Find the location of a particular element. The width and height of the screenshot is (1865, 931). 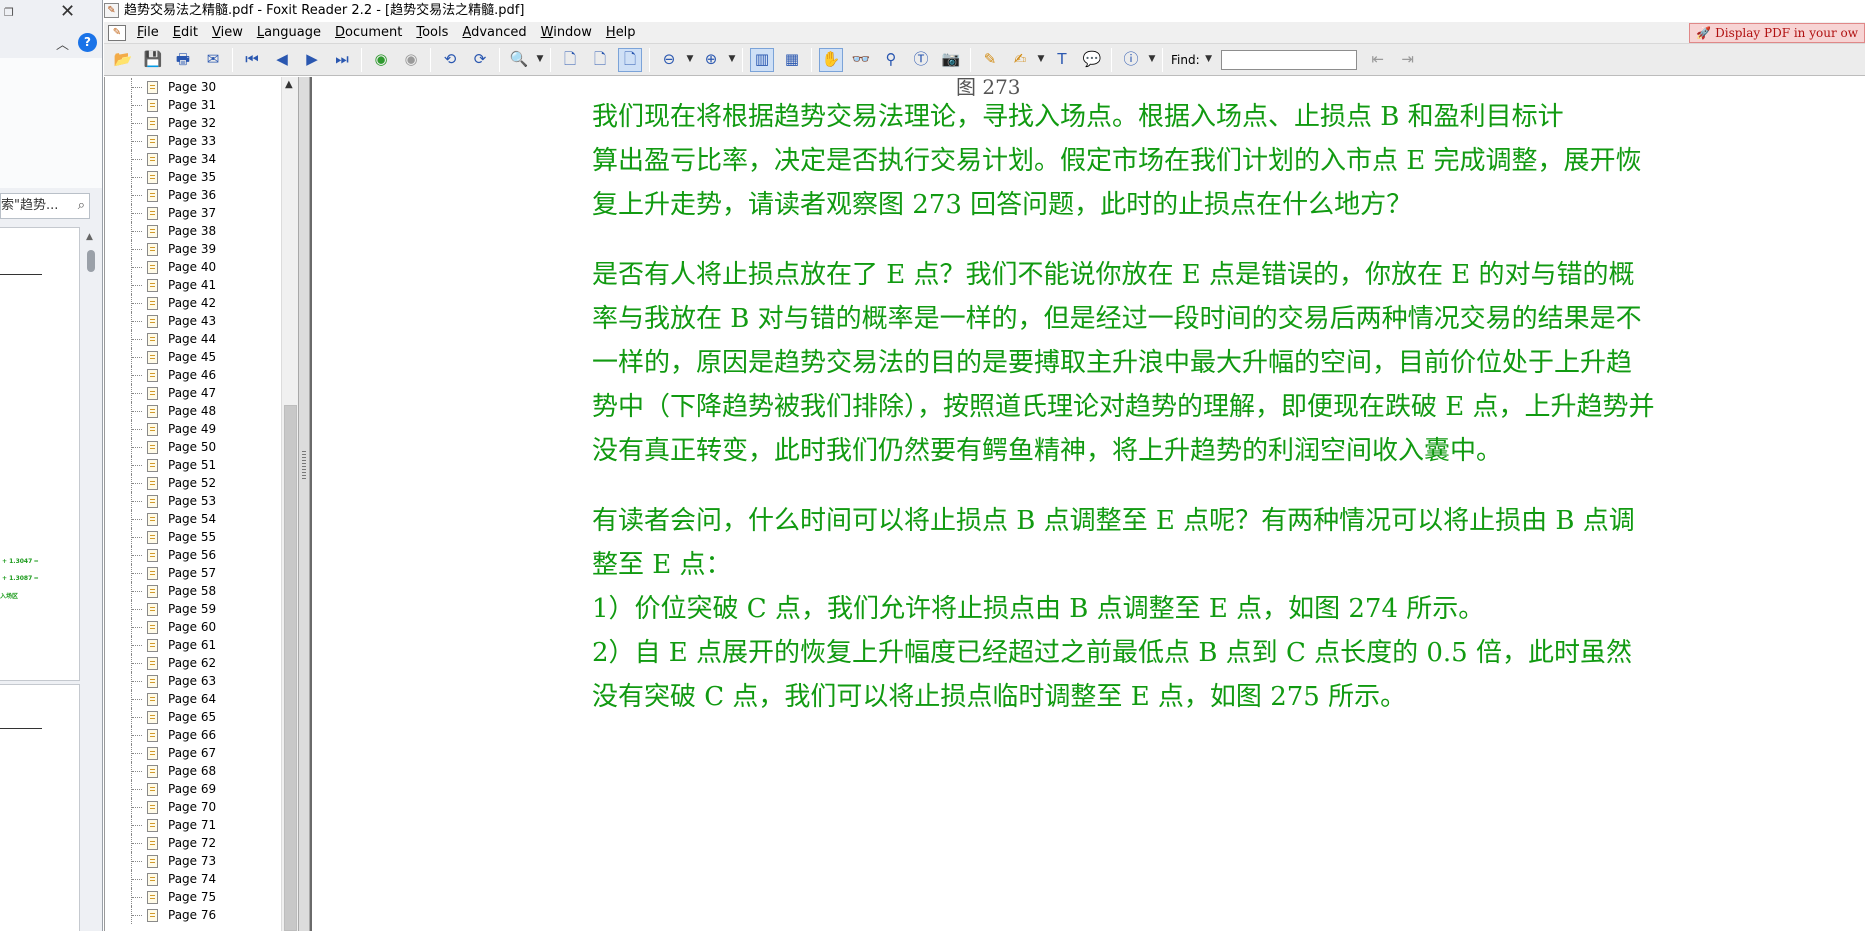

zoom-tool-icon: 🔍 is located at coordinates (519, 60).